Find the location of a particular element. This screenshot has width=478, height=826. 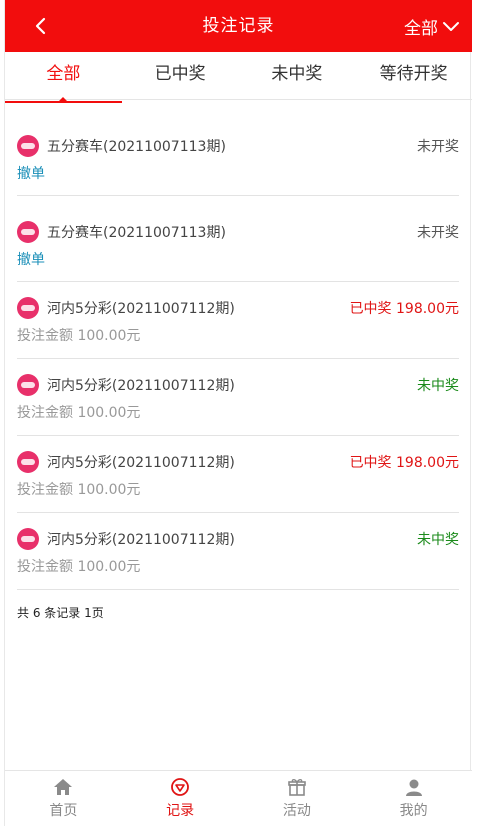

nav-label: 首页 is located at coordinates (63, 811).